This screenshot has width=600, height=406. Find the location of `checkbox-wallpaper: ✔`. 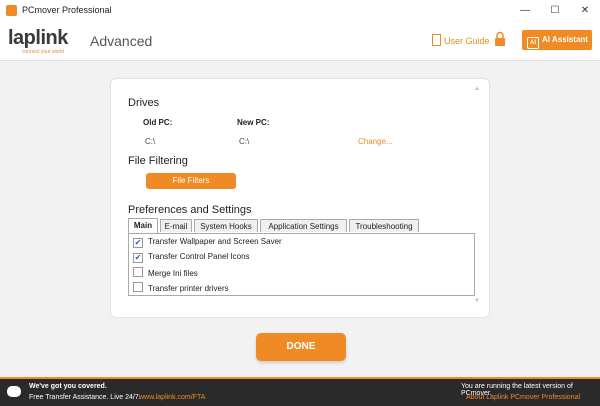

checkbox-wallpaper: ✔ is located at coordinates (138, 243).